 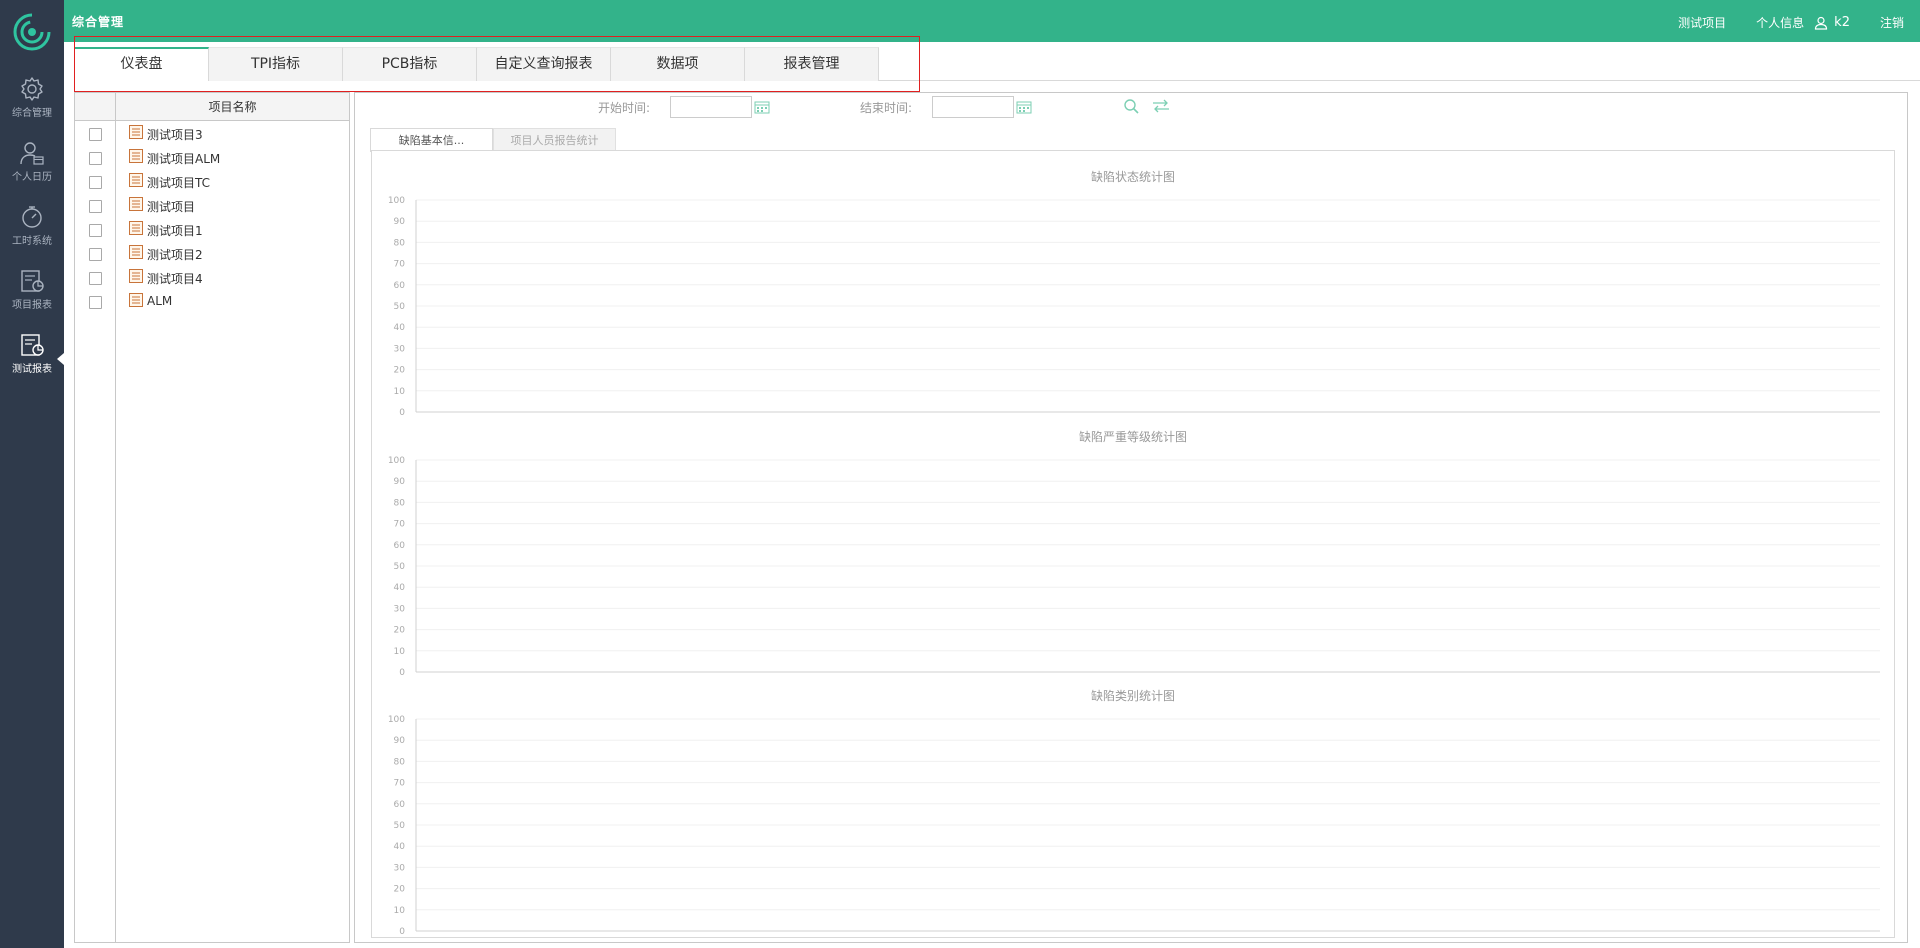 I want to click on sidebar-item-timesheet: 工时系统, so click(x=32, y=233).